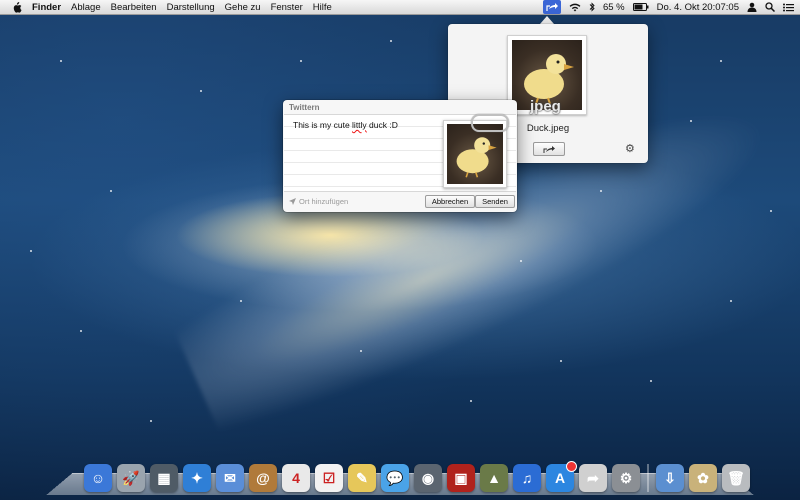  Describe the element at coordinates (243, 7) in the screenshot. I see `menu-gehe-zu: Gehe zu` at that location.